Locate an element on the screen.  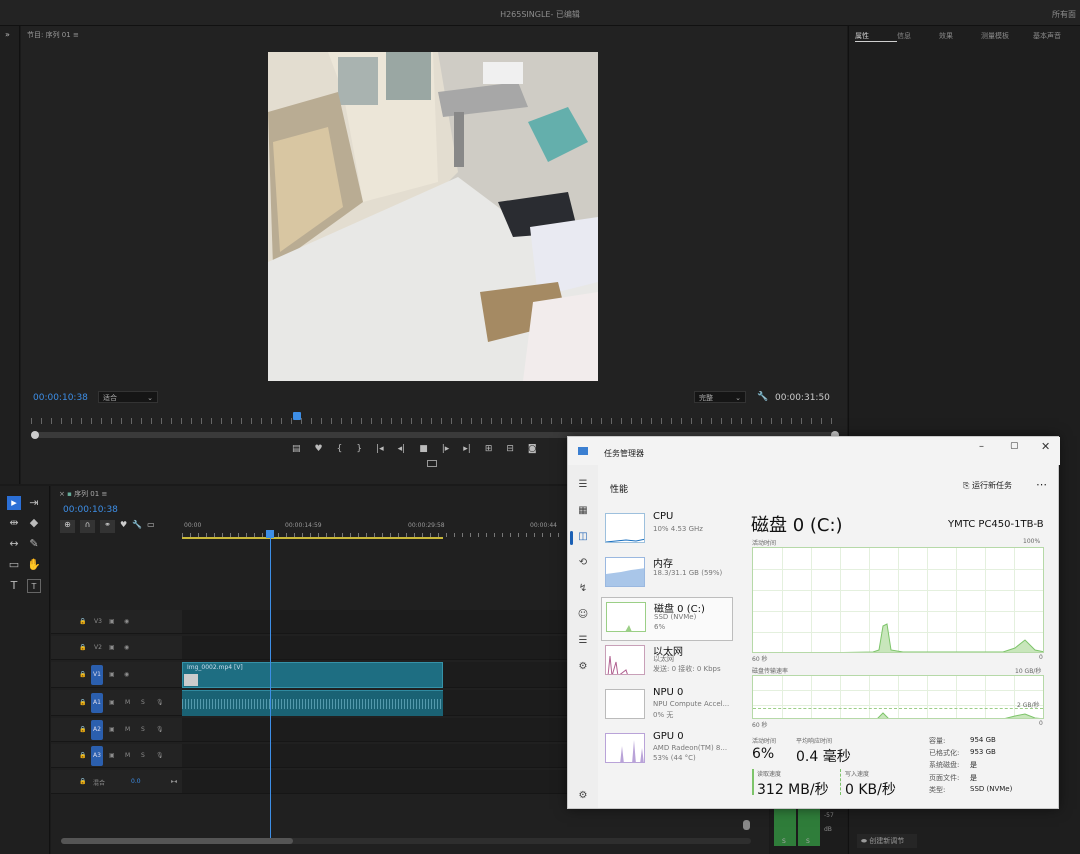
step-forward-icon: |▸ is located at coordinates (446, 449).